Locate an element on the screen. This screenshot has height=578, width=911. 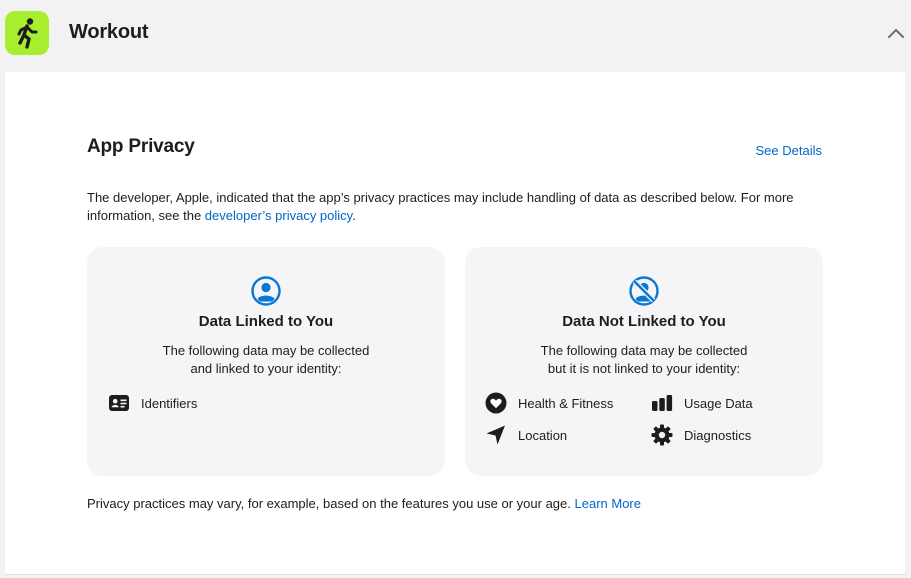
list-item: Identifiers is located at coordinates (152, 403).